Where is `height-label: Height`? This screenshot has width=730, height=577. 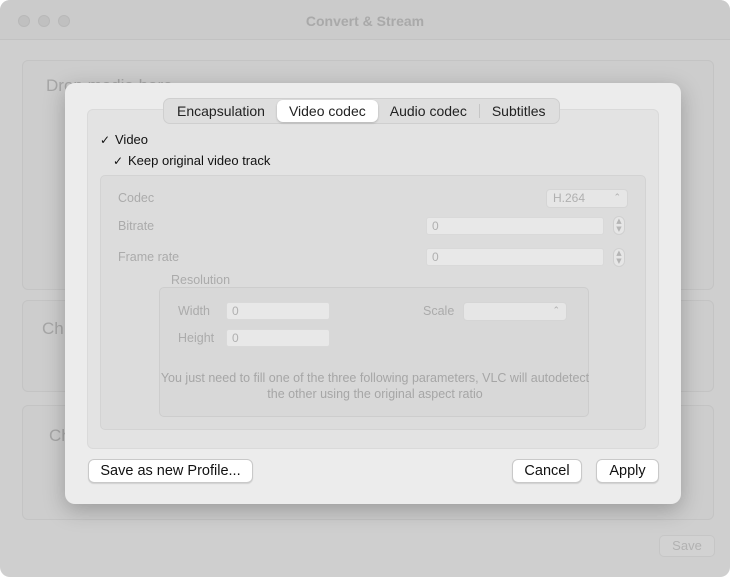 height-label: Height is located at coordinates (196, 338).